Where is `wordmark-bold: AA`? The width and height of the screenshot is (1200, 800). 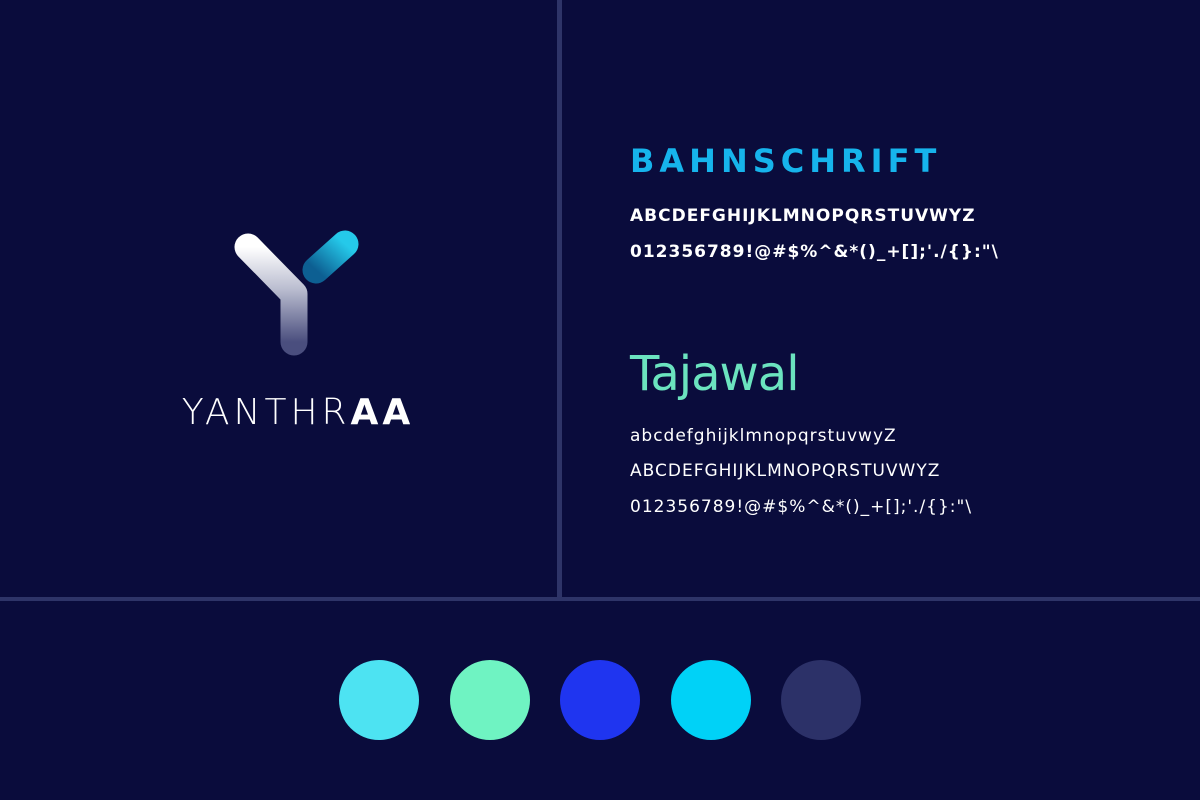
wordmark-bold: AA is located at coordinates (382, 412).